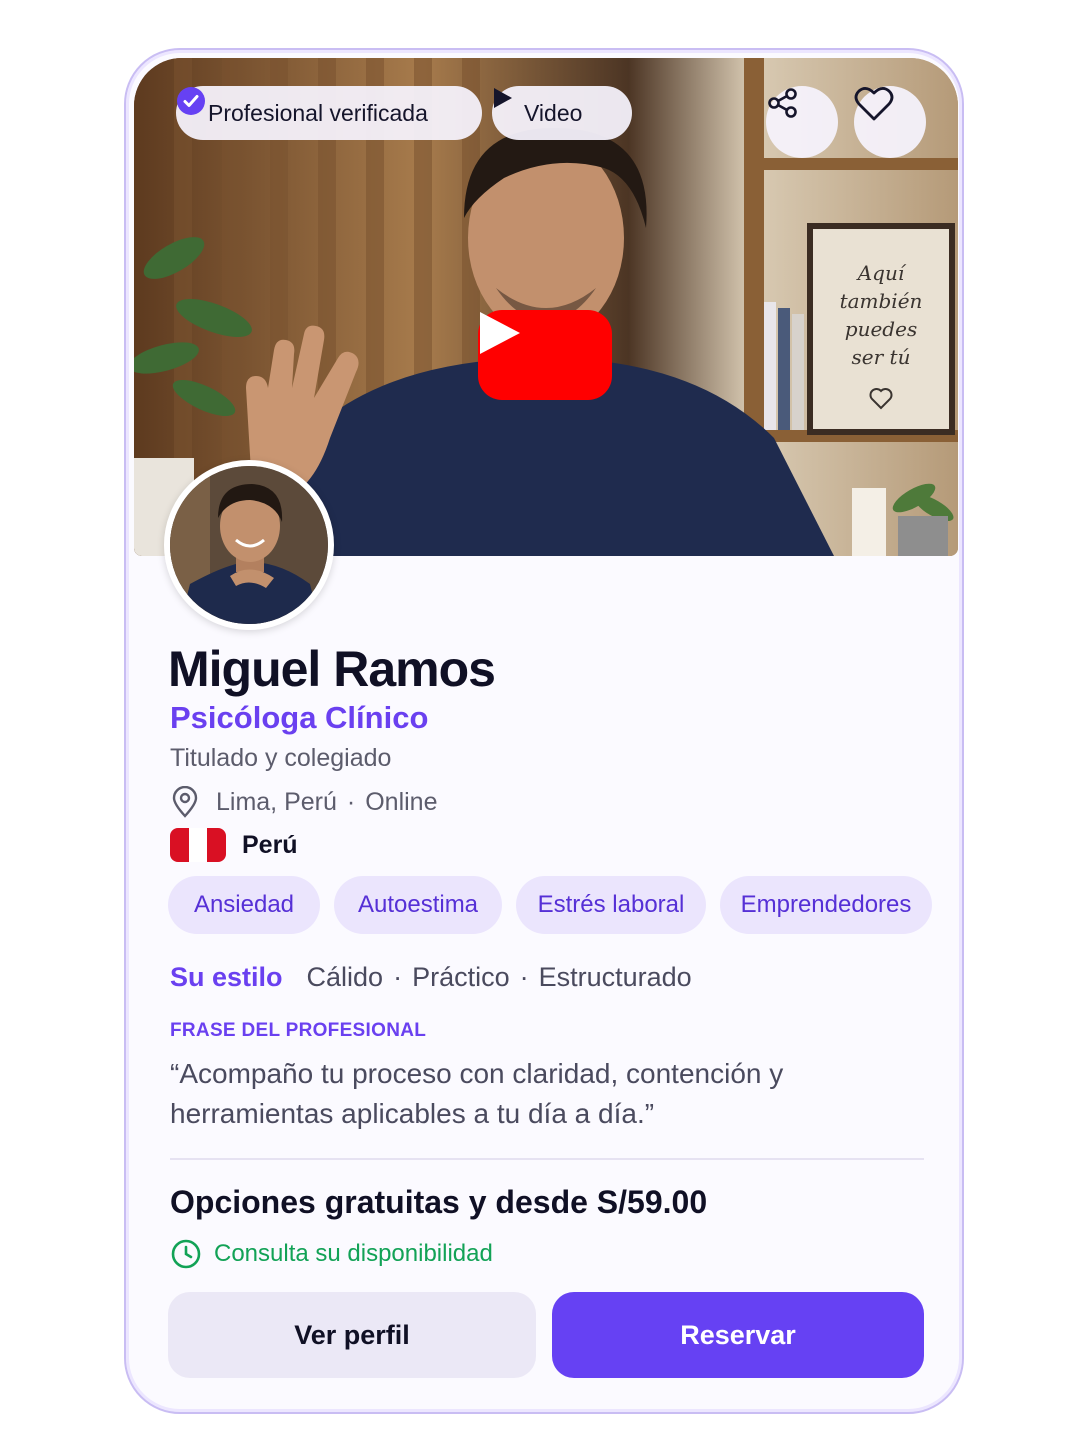  What do you see at coordinates (298, 1030) in the screenshot?
I see `phrase-heading: FRASE DEL PROFESIONAL` at bounding box center [298, 1030].